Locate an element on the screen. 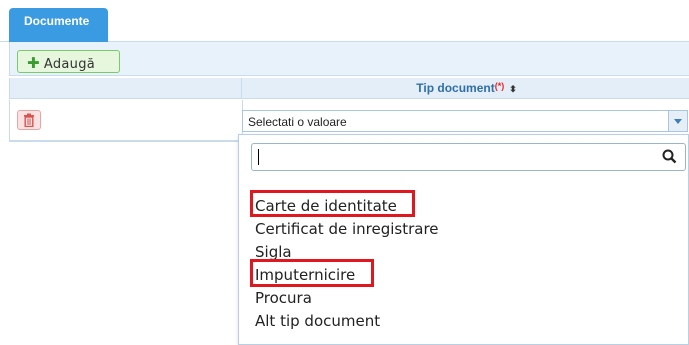  option-alt-tip-document: Alt tip document is located at coordinates (317, 321).